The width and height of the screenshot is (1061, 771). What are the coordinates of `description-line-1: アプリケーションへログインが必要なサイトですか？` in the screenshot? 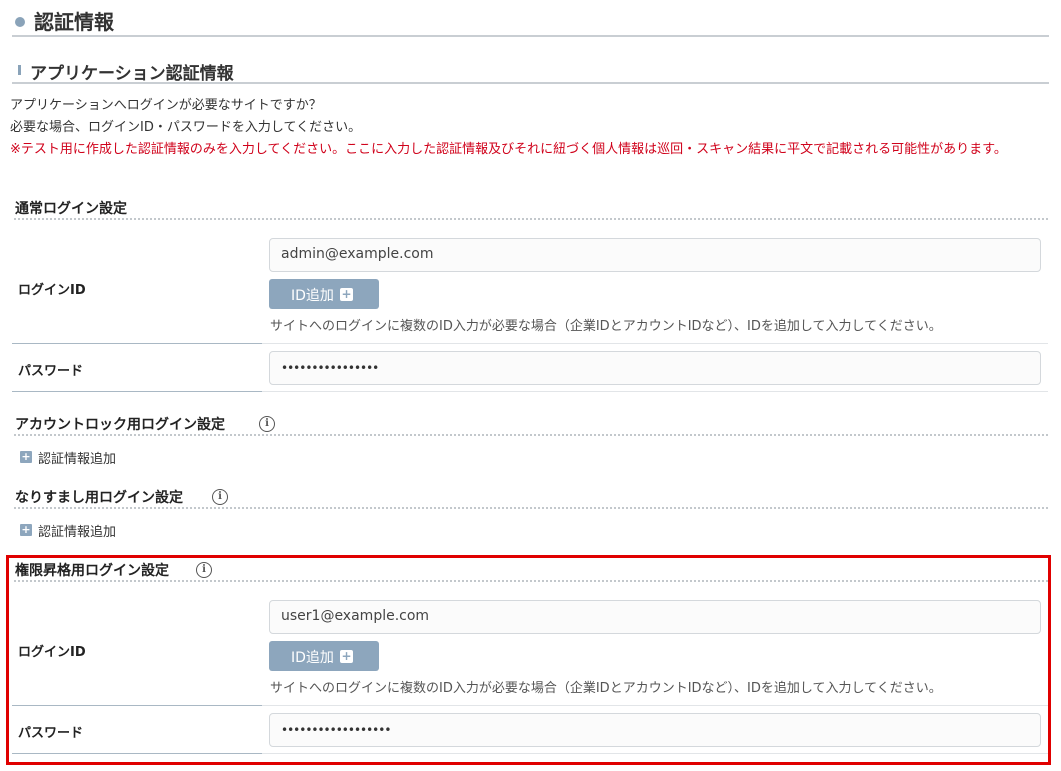 It's located at (166, 105).